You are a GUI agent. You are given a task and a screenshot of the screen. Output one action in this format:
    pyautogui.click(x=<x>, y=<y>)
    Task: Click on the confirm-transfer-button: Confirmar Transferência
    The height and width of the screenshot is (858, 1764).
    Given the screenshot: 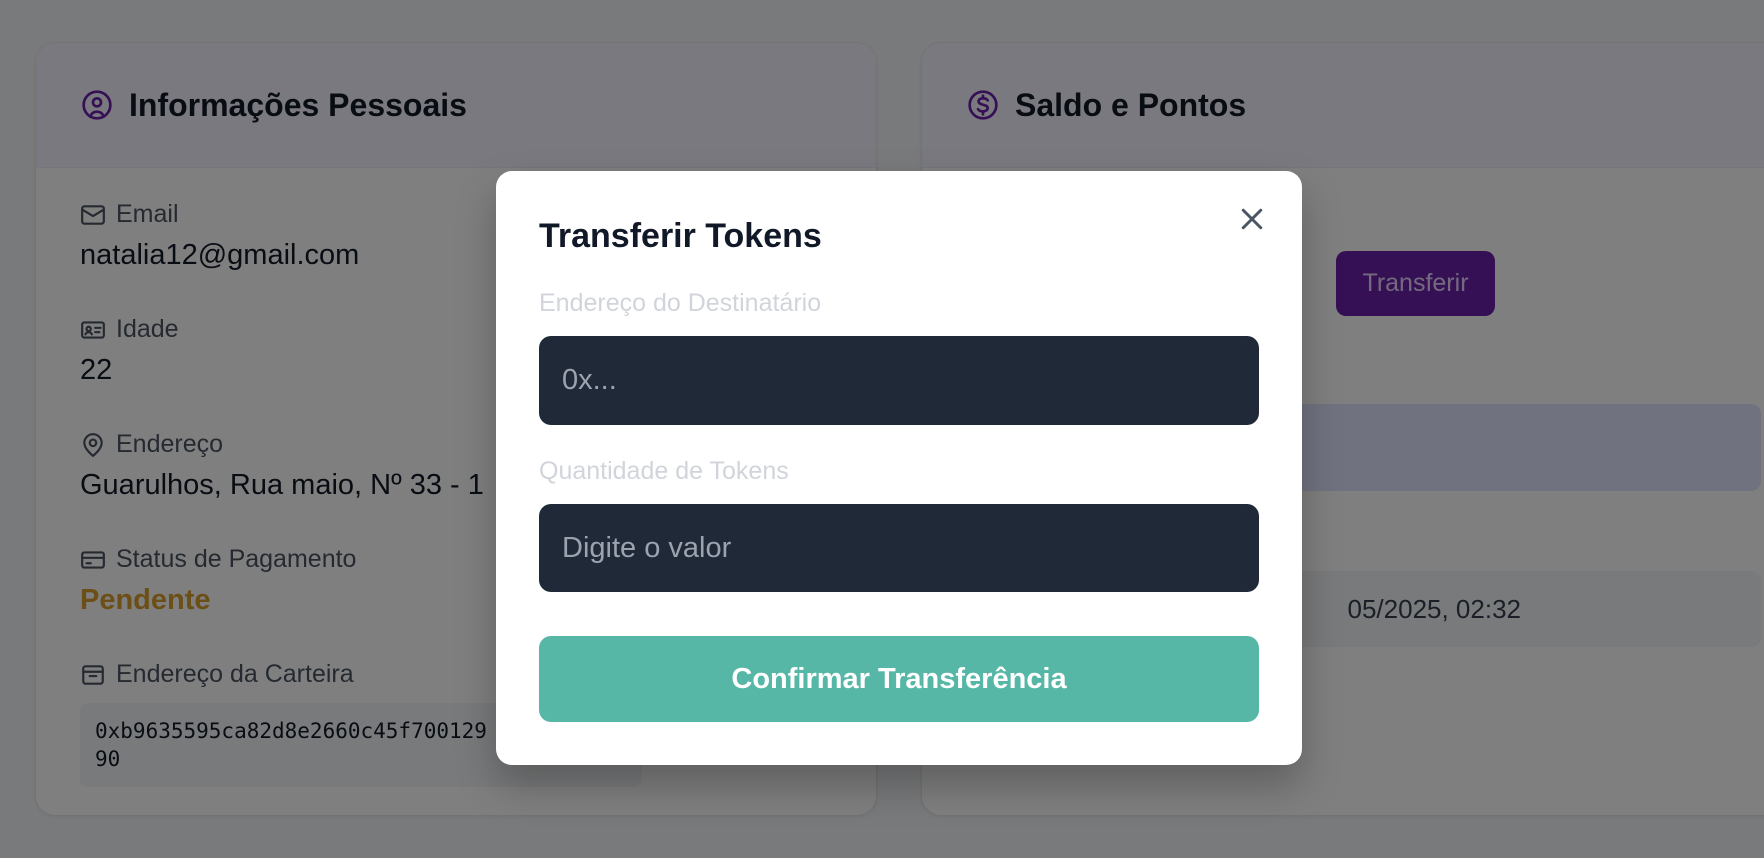 What is the action you would take?
    pyautogui.click(x=899, y=679)
    